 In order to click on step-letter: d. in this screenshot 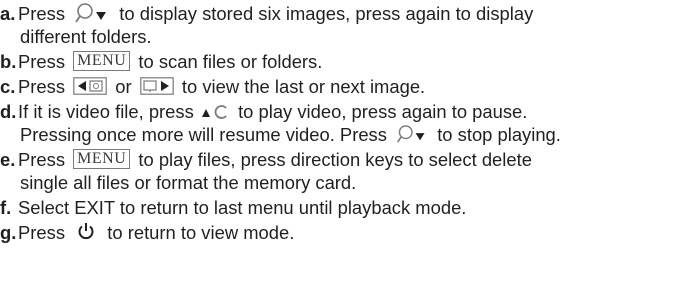, I will do `click(8, 111)`.